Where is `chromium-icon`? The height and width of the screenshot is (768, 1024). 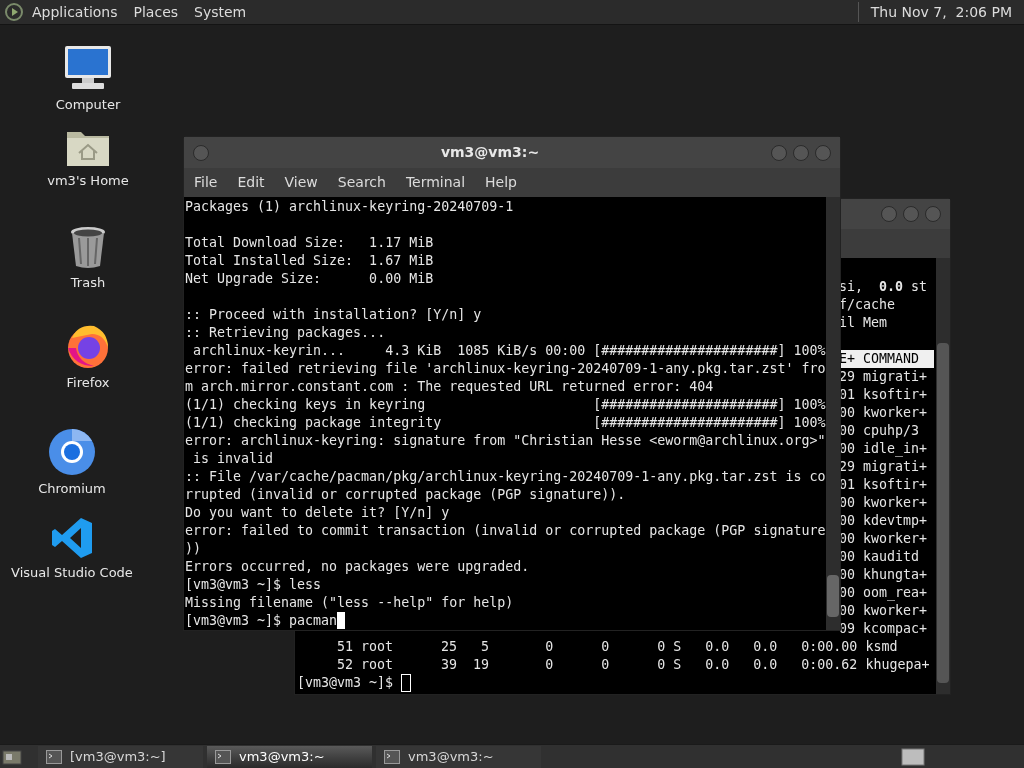 chromium-icon is located at coordinates (72, 452).